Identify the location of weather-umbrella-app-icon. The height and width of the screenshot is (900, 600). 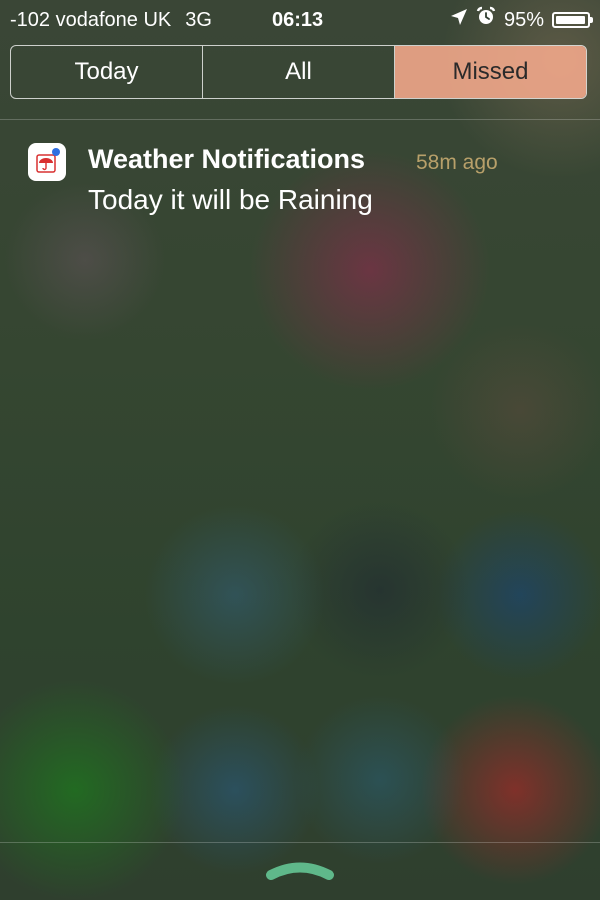
(47, 162).